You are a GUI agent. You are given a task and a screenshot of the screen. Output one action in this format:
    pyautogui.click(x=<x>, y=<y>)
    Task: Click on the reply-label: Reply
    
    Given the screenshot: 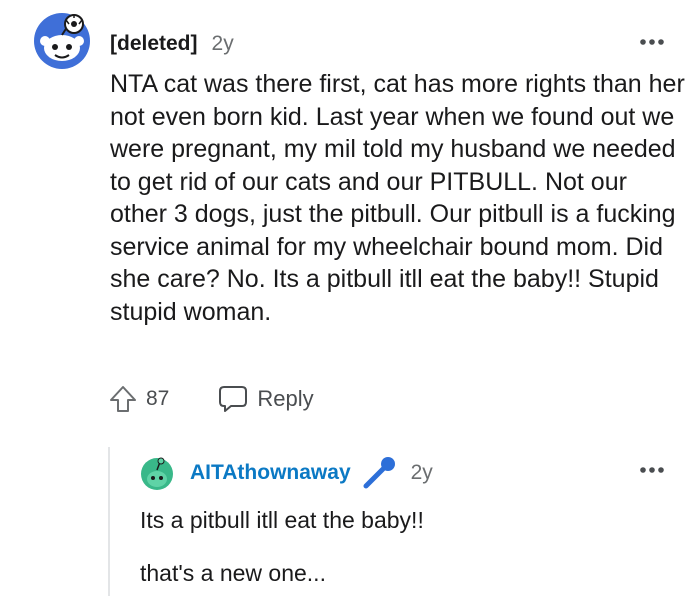 What is the action you would take?
    pyautogui.click(x=285, y=398)
    